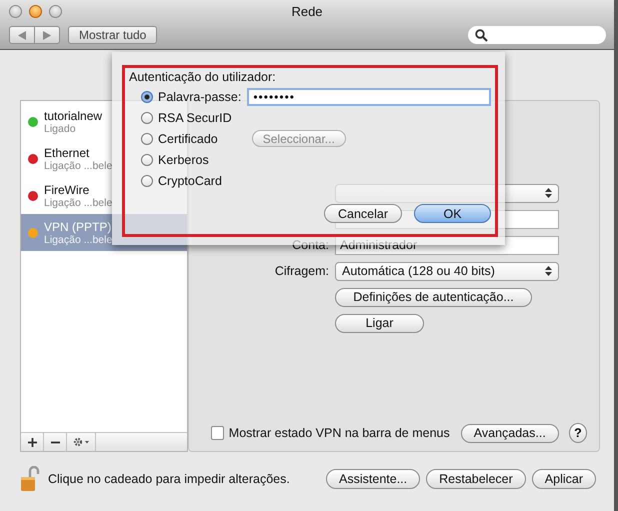 Image resolution: width=618 pixels, height=511 pixels. Describe the element at coordinates (200, 97) in the screenshot. I see `option-label: Palavra-passe:` at that location.